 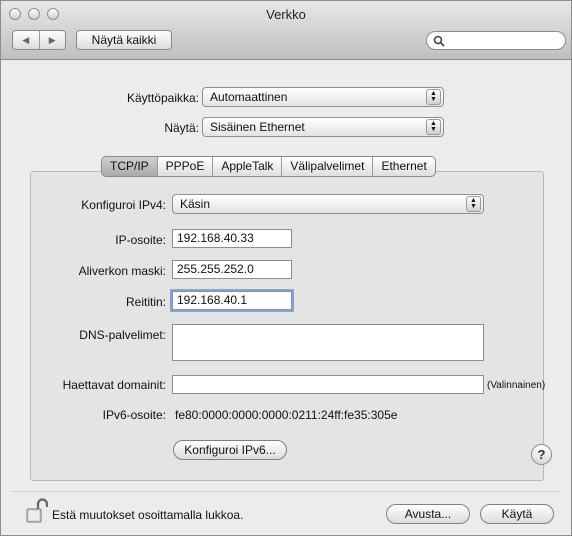 I want to click on ipv6-address-label: IPv6-osoite:, so click(x=134, y=415).